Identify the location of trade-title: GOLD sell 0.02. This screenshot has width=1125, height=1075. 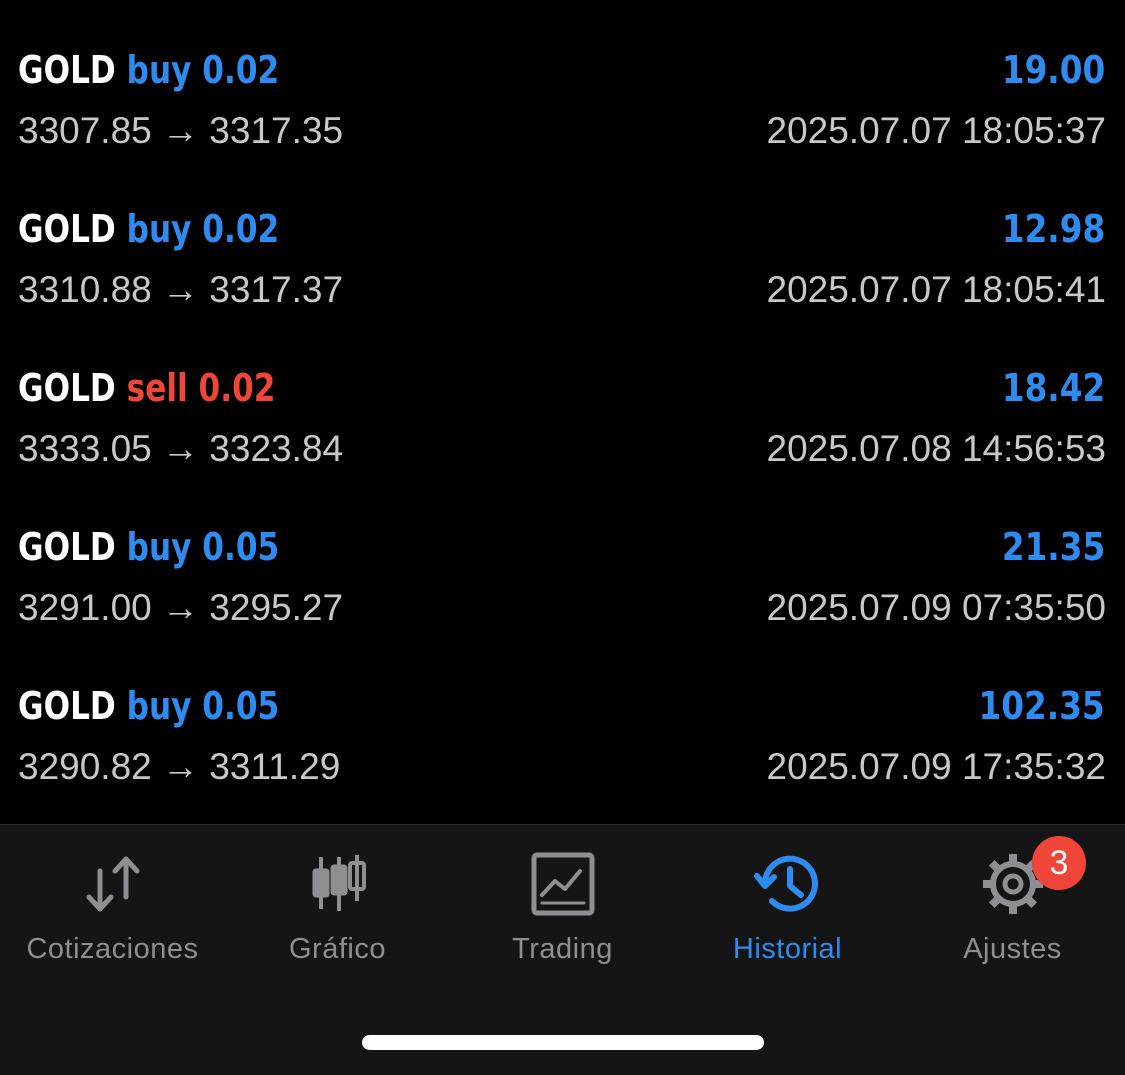
(146, 388).